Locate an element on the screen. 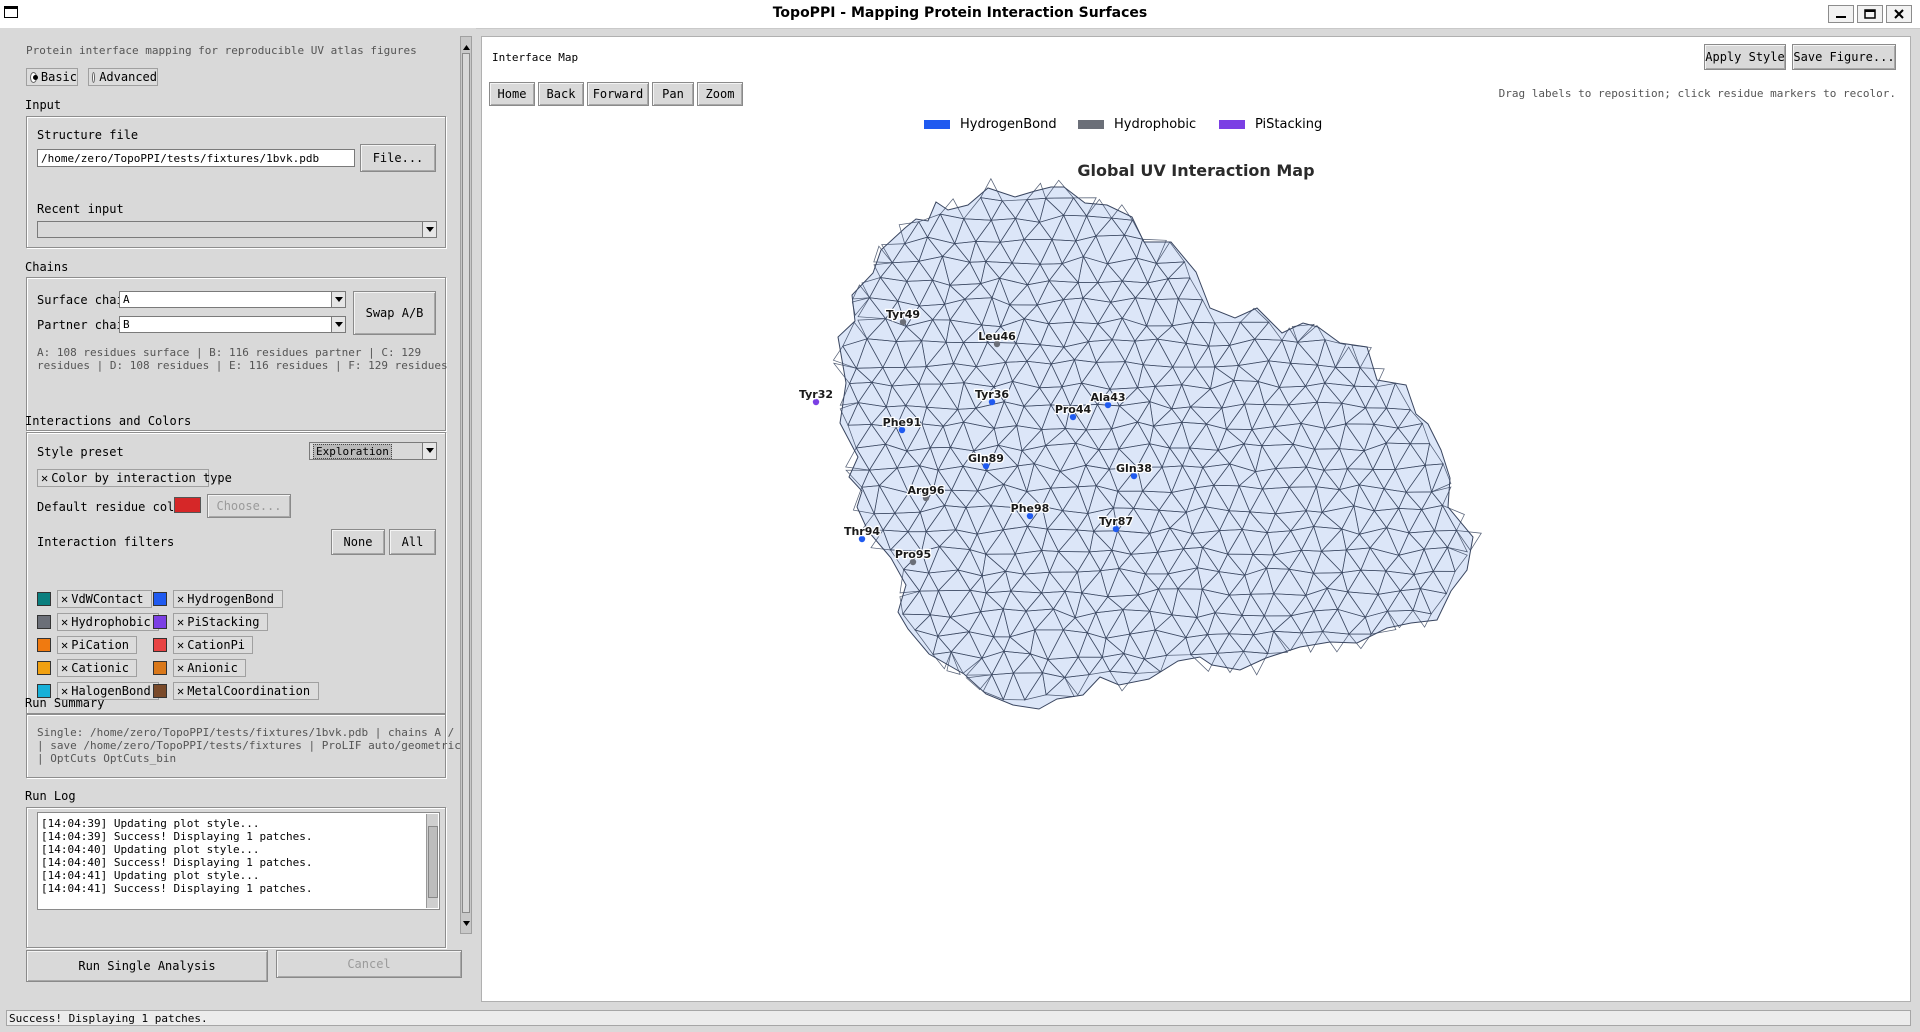 Image resolution: width=1920 pixels, height=1032 pixels. maximize-button is located at coordinates (1870, 14).